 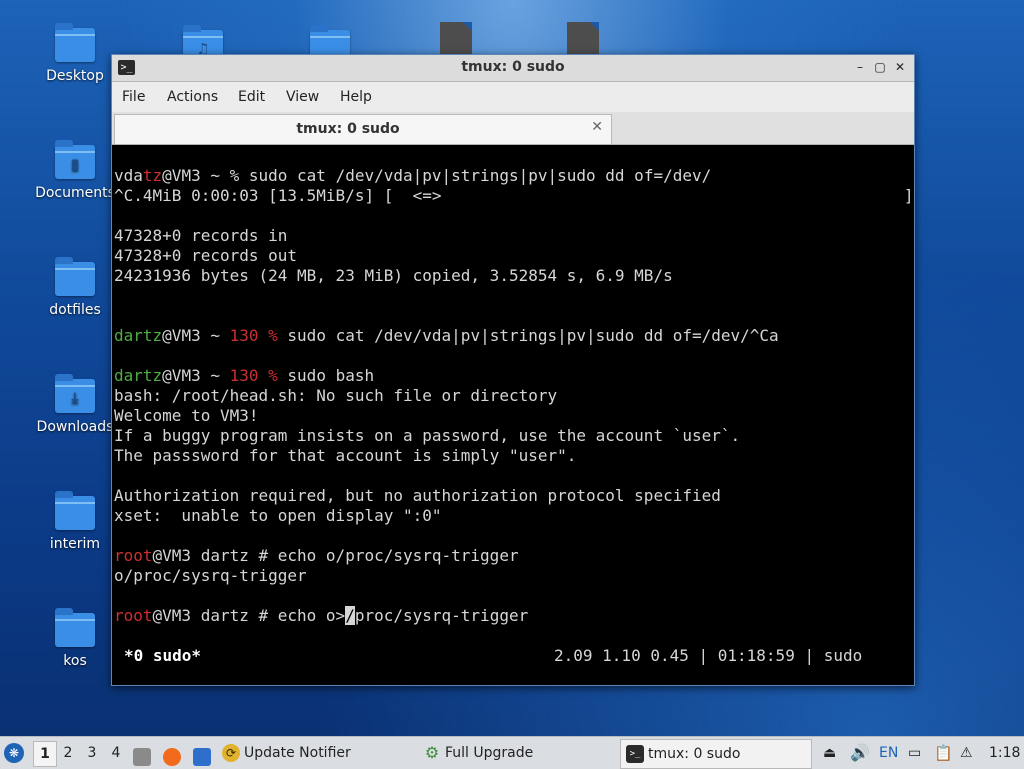 What do you see at coordinates (75, 661) in the screenshot?
I see `desktop-icon-label: kos` at bounding box center [75, 661].